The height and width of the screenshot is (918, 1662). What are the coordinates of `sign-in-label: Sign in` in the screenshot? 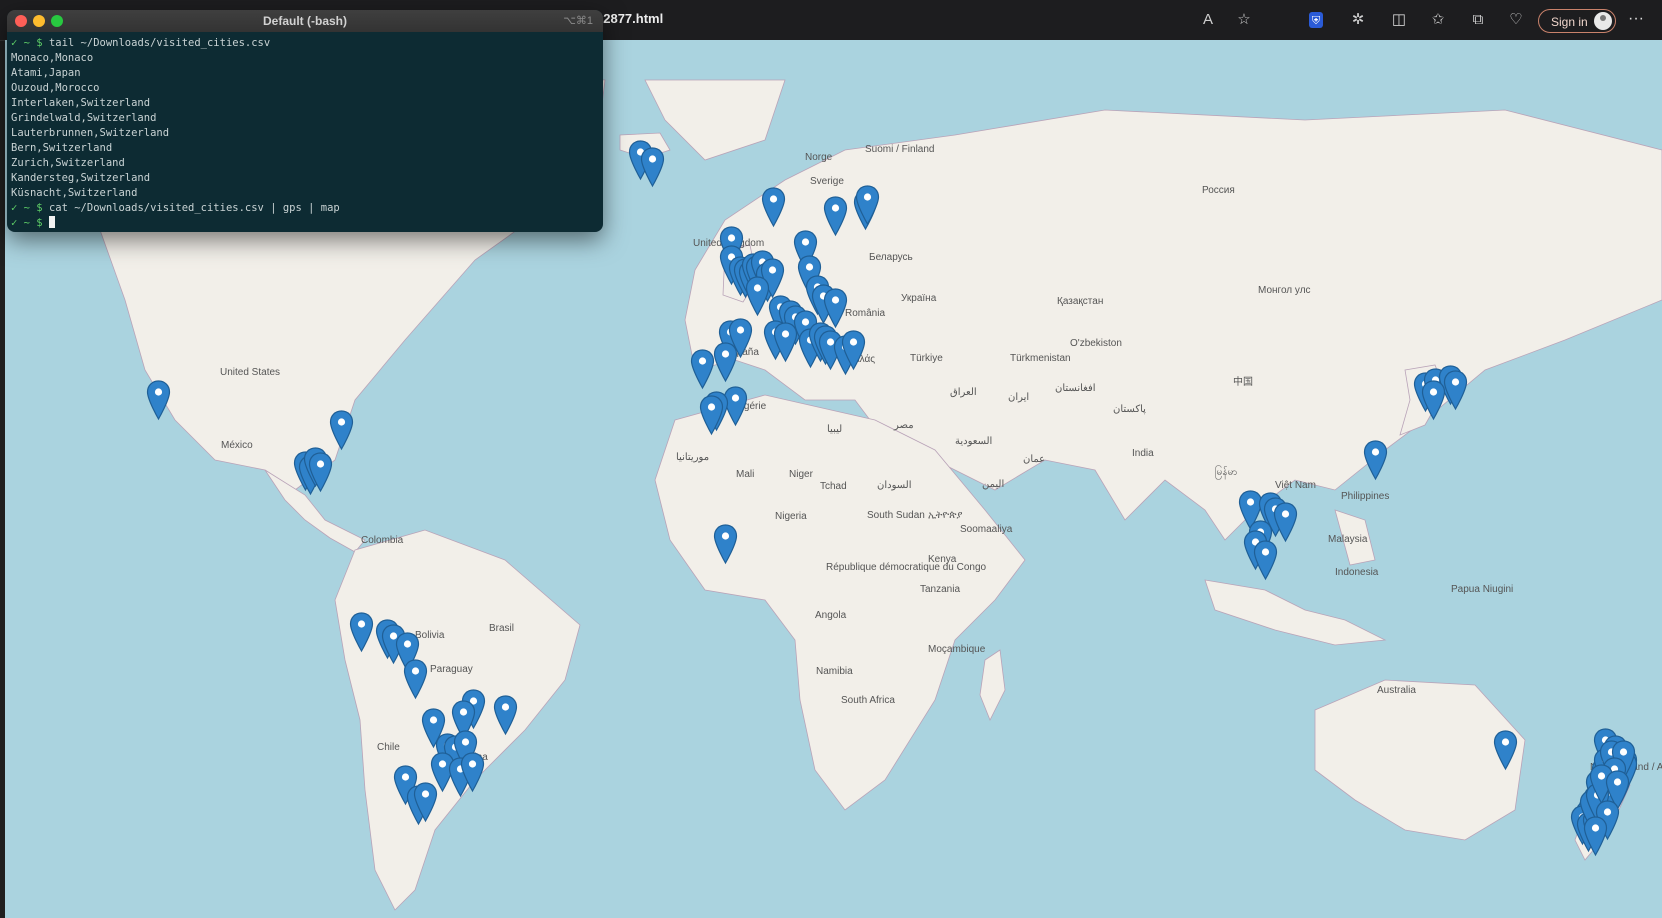 It's located at (1569, 22).